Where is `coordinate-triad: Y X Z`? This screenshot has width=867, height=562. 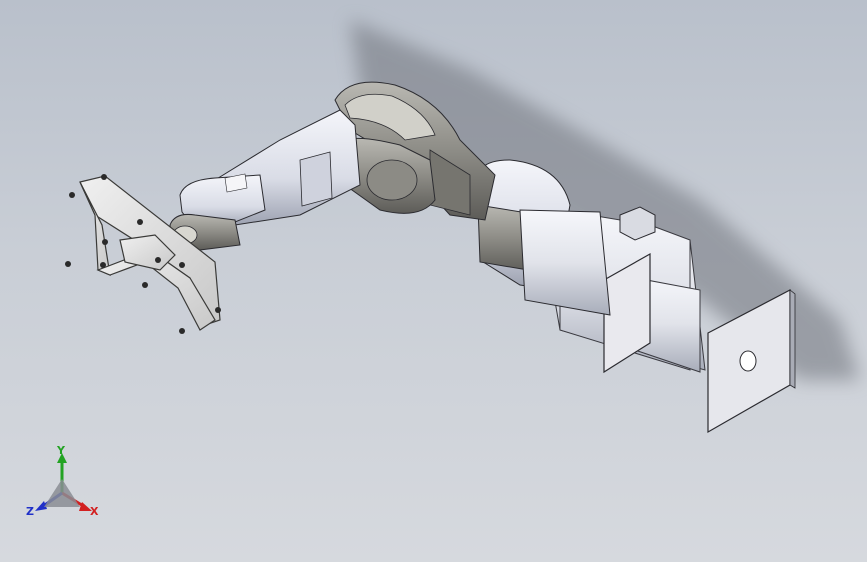 coordinate-triad: Y X Z is located at coordinates (62, 481).